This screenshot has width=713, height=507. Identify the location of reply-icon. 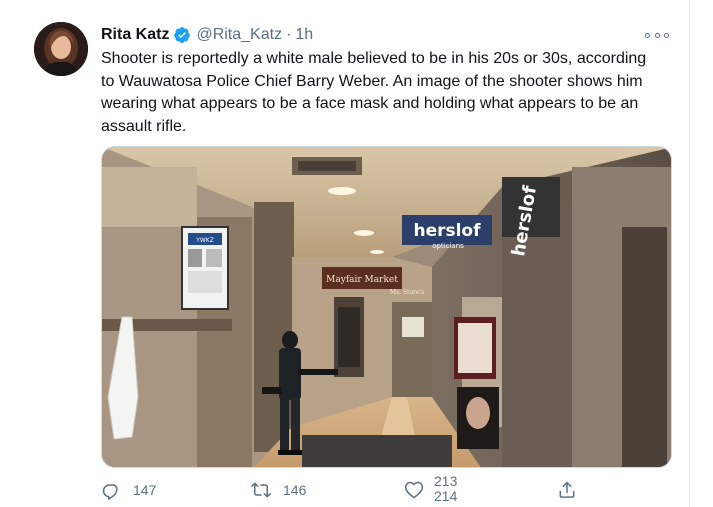
(110, 492).